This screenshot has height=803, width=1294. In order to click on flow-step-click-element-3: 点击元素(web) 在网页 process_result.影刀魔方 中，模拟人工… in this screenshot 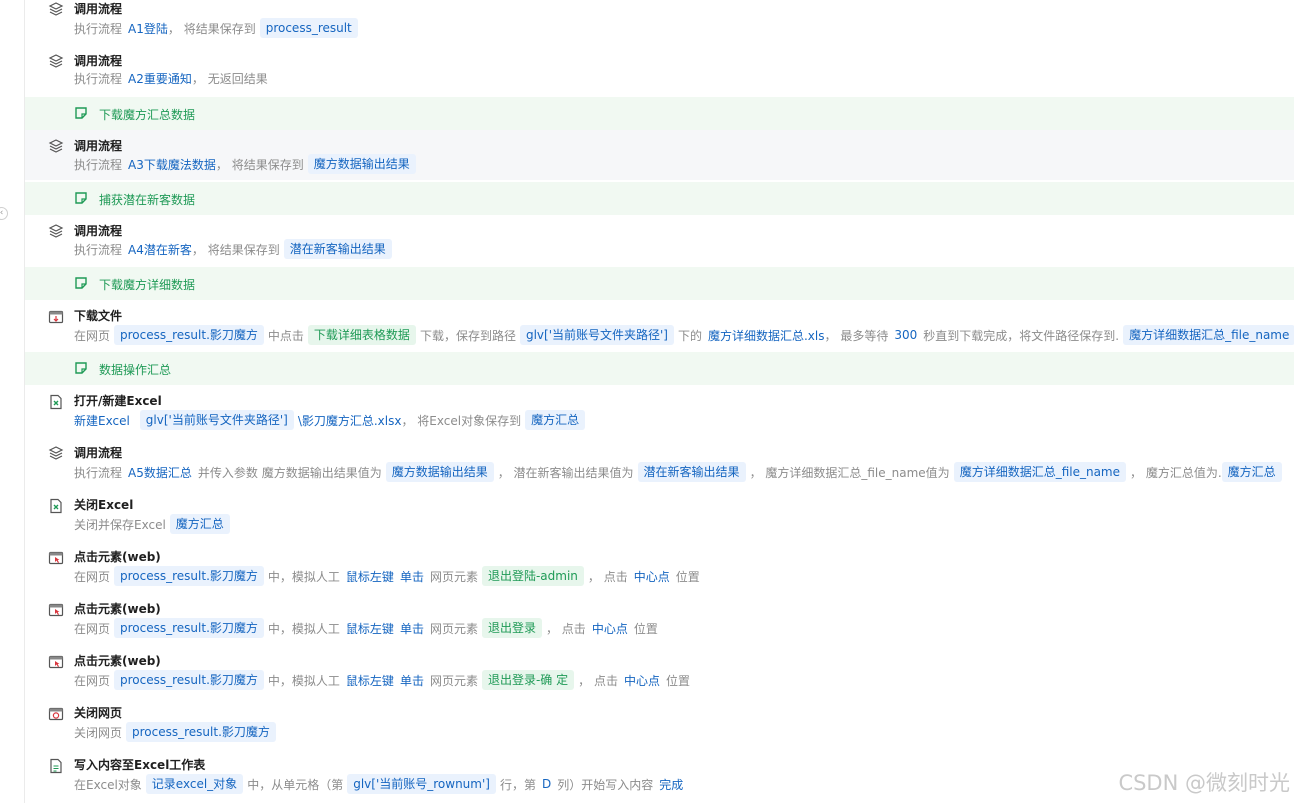, I will do `click(647, 673)`.